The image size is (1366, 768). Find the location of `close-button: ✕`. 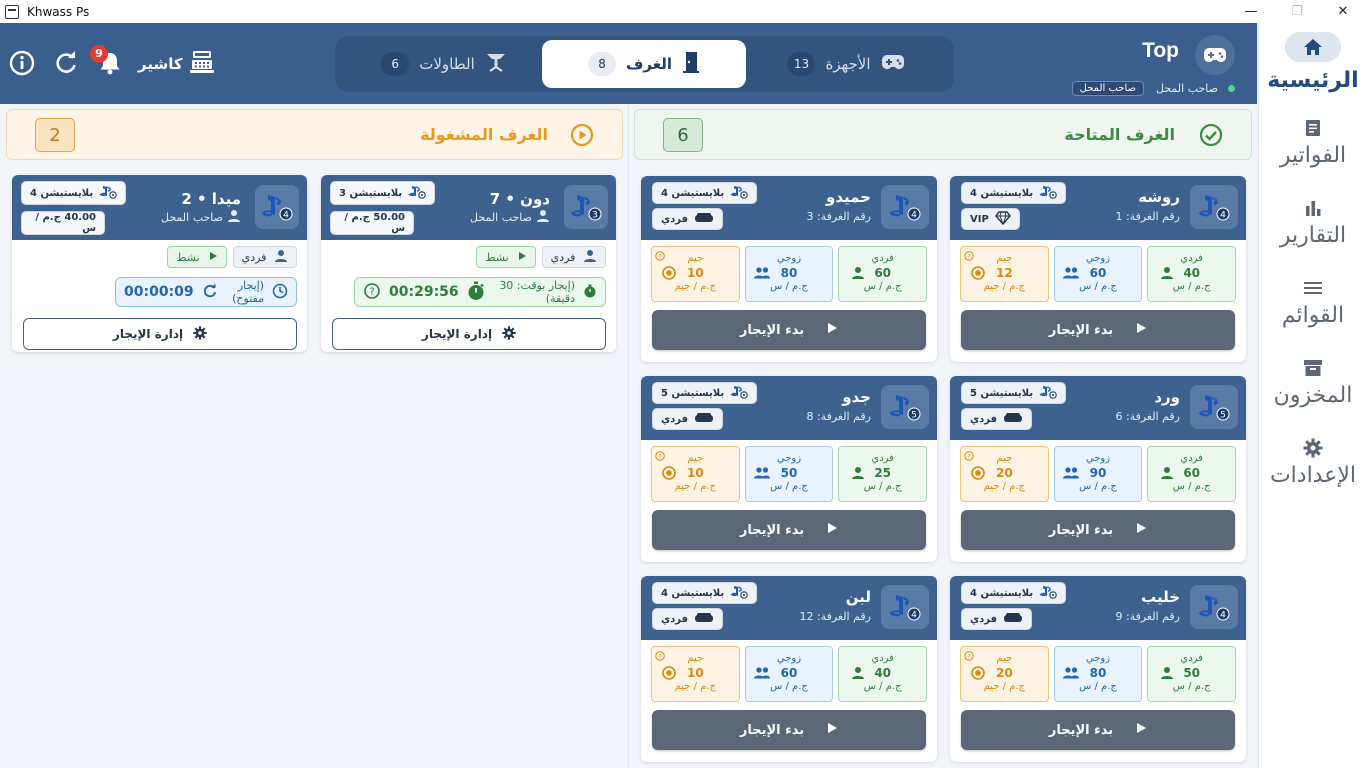

close-button: ✕ is located at coordinates (1343, 11).